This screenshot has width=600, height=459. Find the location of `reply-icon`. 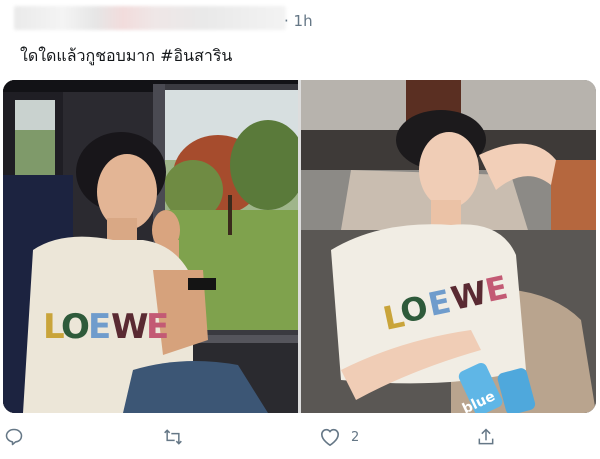

reply-icon is located at coordinates (14, 437).